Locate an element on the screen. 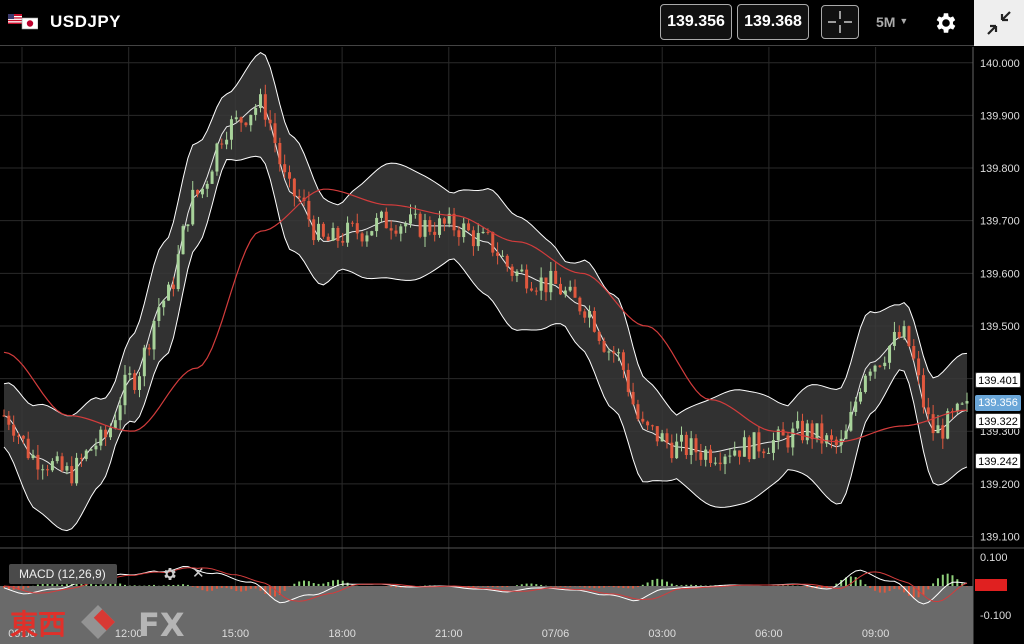 This screenshot has height=644, width=1024. macd-indicator-label: MACD (12,26,9) is located at coordinates (63, 574).